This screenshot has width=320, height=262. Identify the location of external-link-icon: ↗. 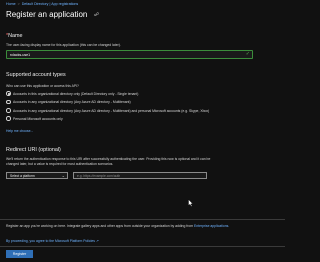
(97, 241).